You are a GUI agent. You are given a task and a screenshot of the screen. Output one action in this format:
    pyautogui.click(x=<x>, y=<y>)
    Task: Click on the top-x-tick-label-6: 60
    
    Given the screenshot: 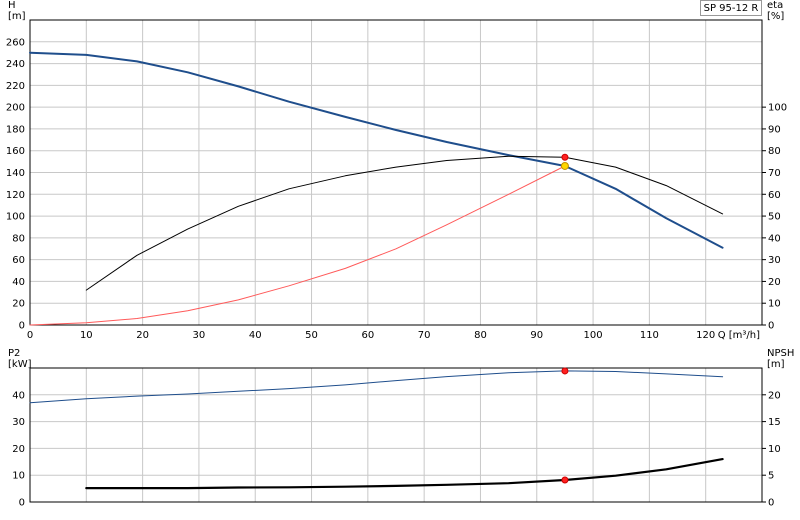 What is the action you would take?
    pyautogui.click(x=367, y=335)
    